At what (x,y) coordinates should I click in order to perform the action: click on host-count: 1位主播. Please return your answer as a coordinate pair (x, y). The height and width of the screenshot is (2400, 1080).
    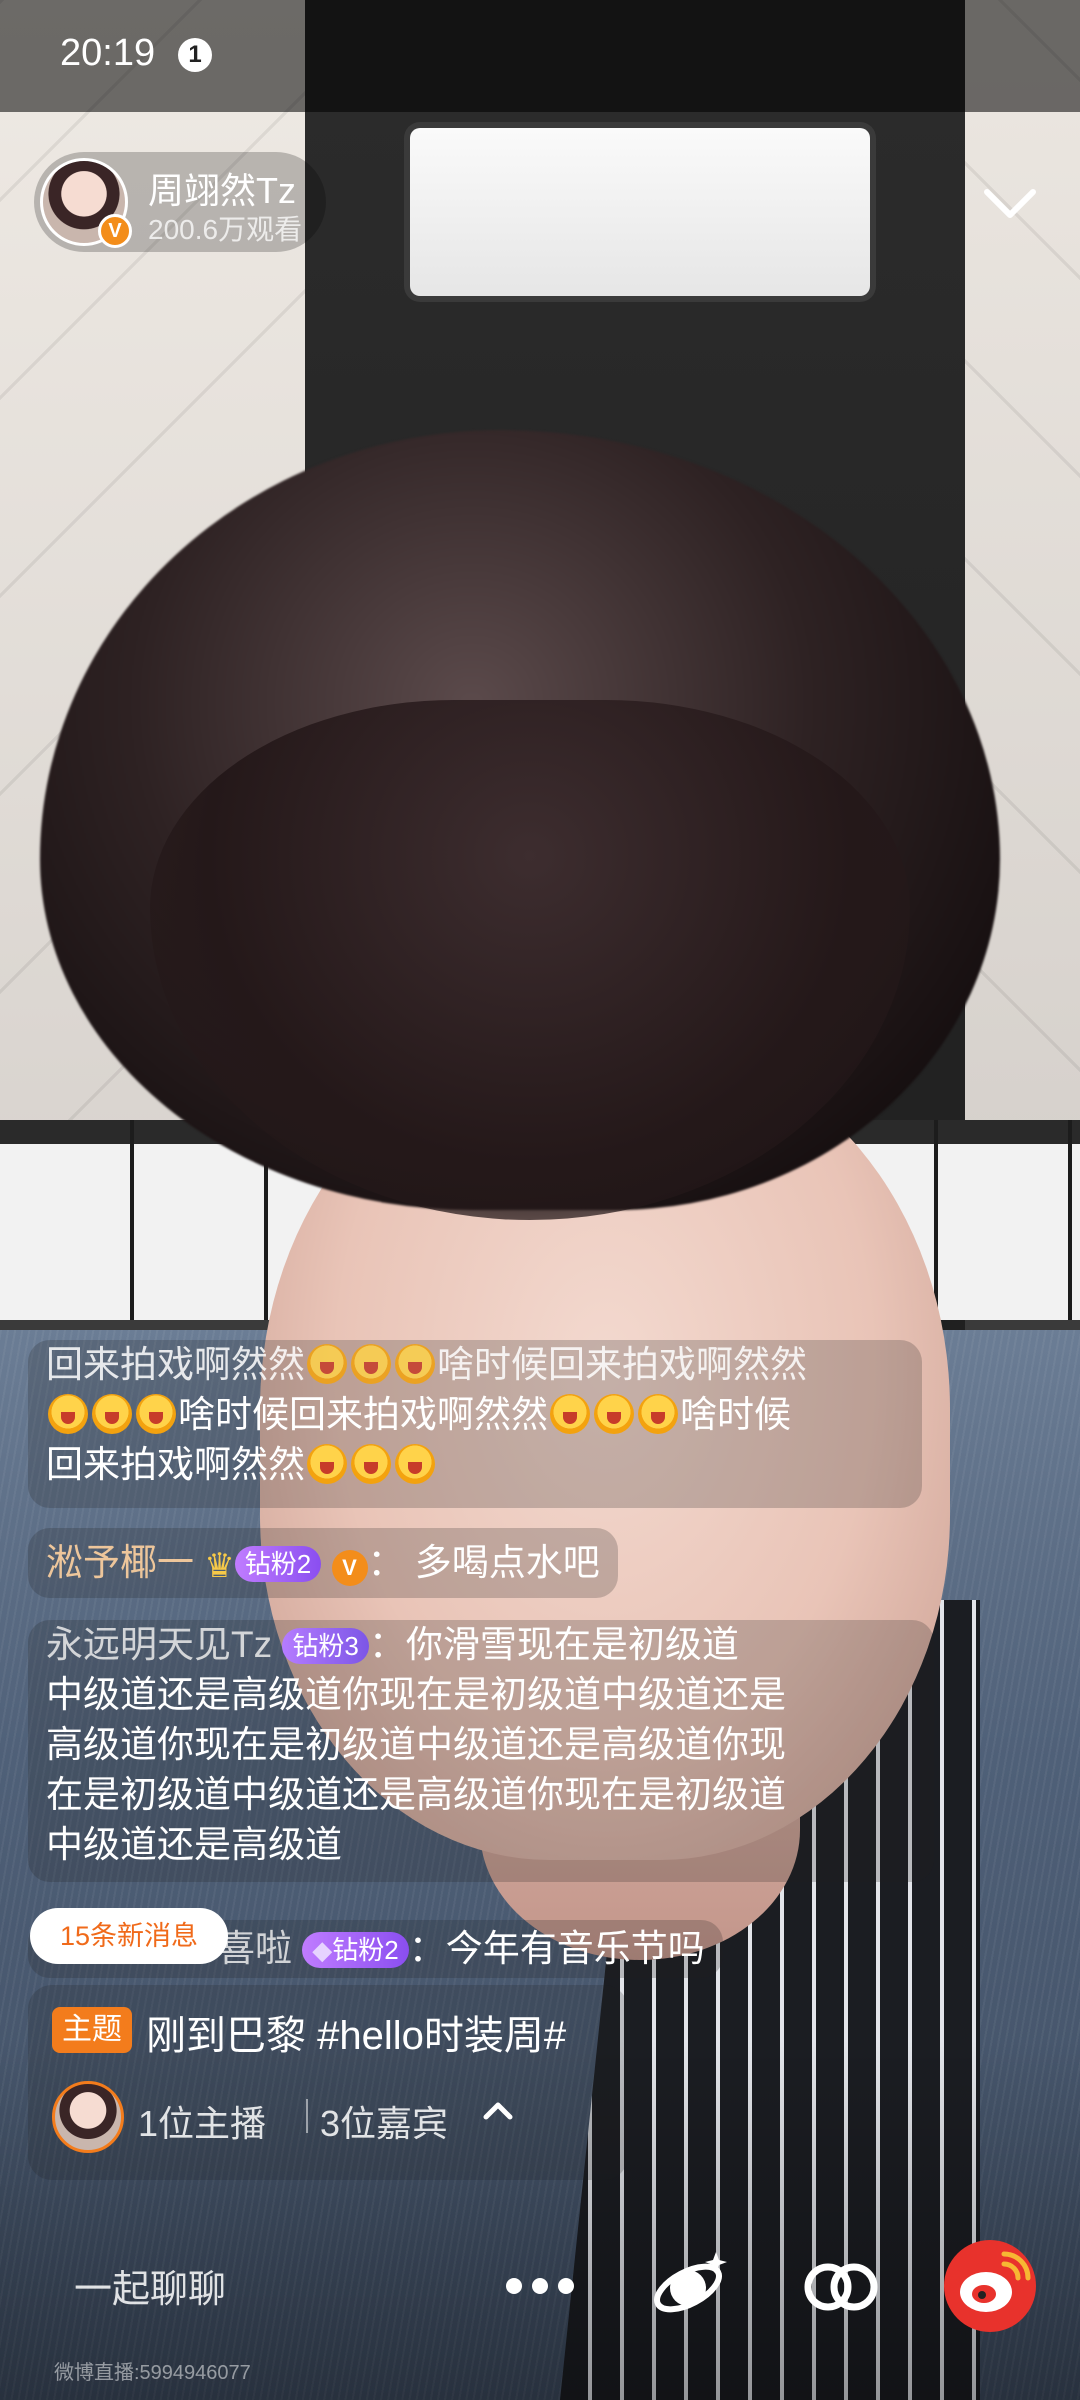
    Looking at the image, I should click on (202, 2121).